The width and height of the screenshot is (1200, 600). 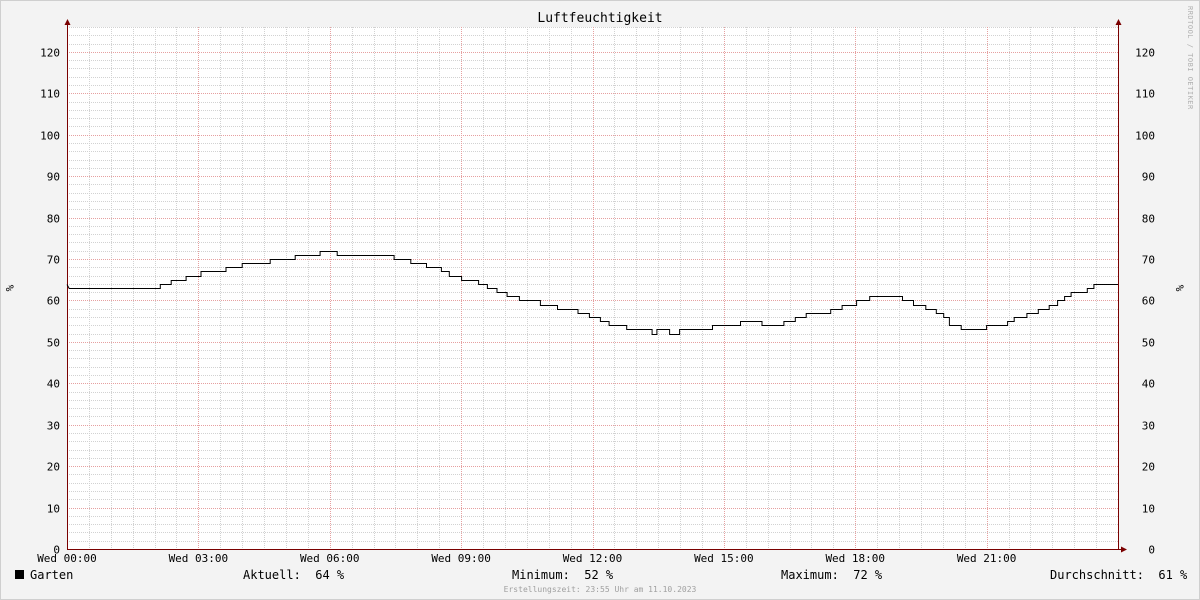 What do you see at coordinates (1145, 136) in the screenshot?
I see `y-tick-label-right: 100` at bounding box center [1145, 136].